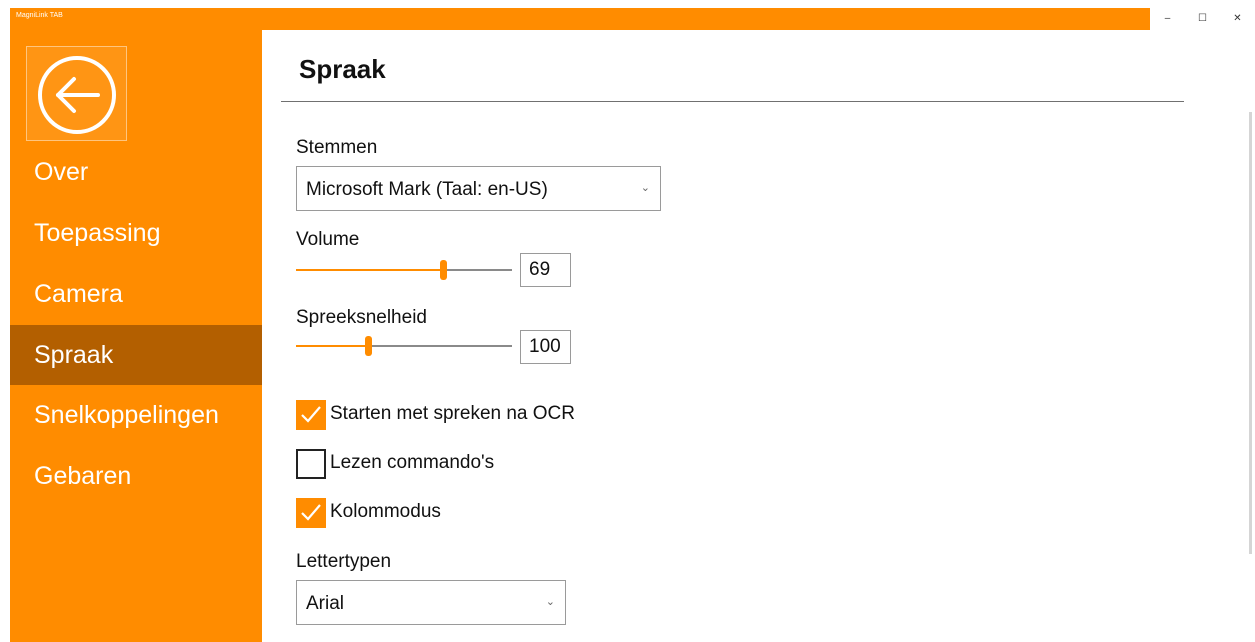 The width and height of the screenshot is (1255, 642). Describe the element at coordinates (136, 476) in the screenshot. I see `sidebar-item-gebaren: Gebaren` at that location.